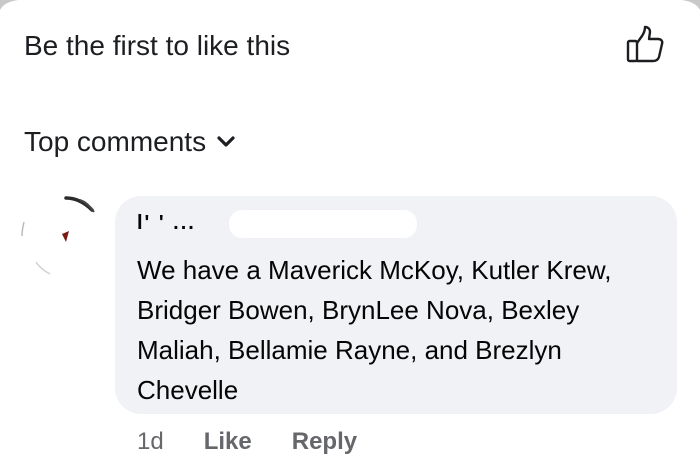 Image resolution: width=700 pixels, height=473 pixels. I want to click on redaction-mark, so click(323, 224).